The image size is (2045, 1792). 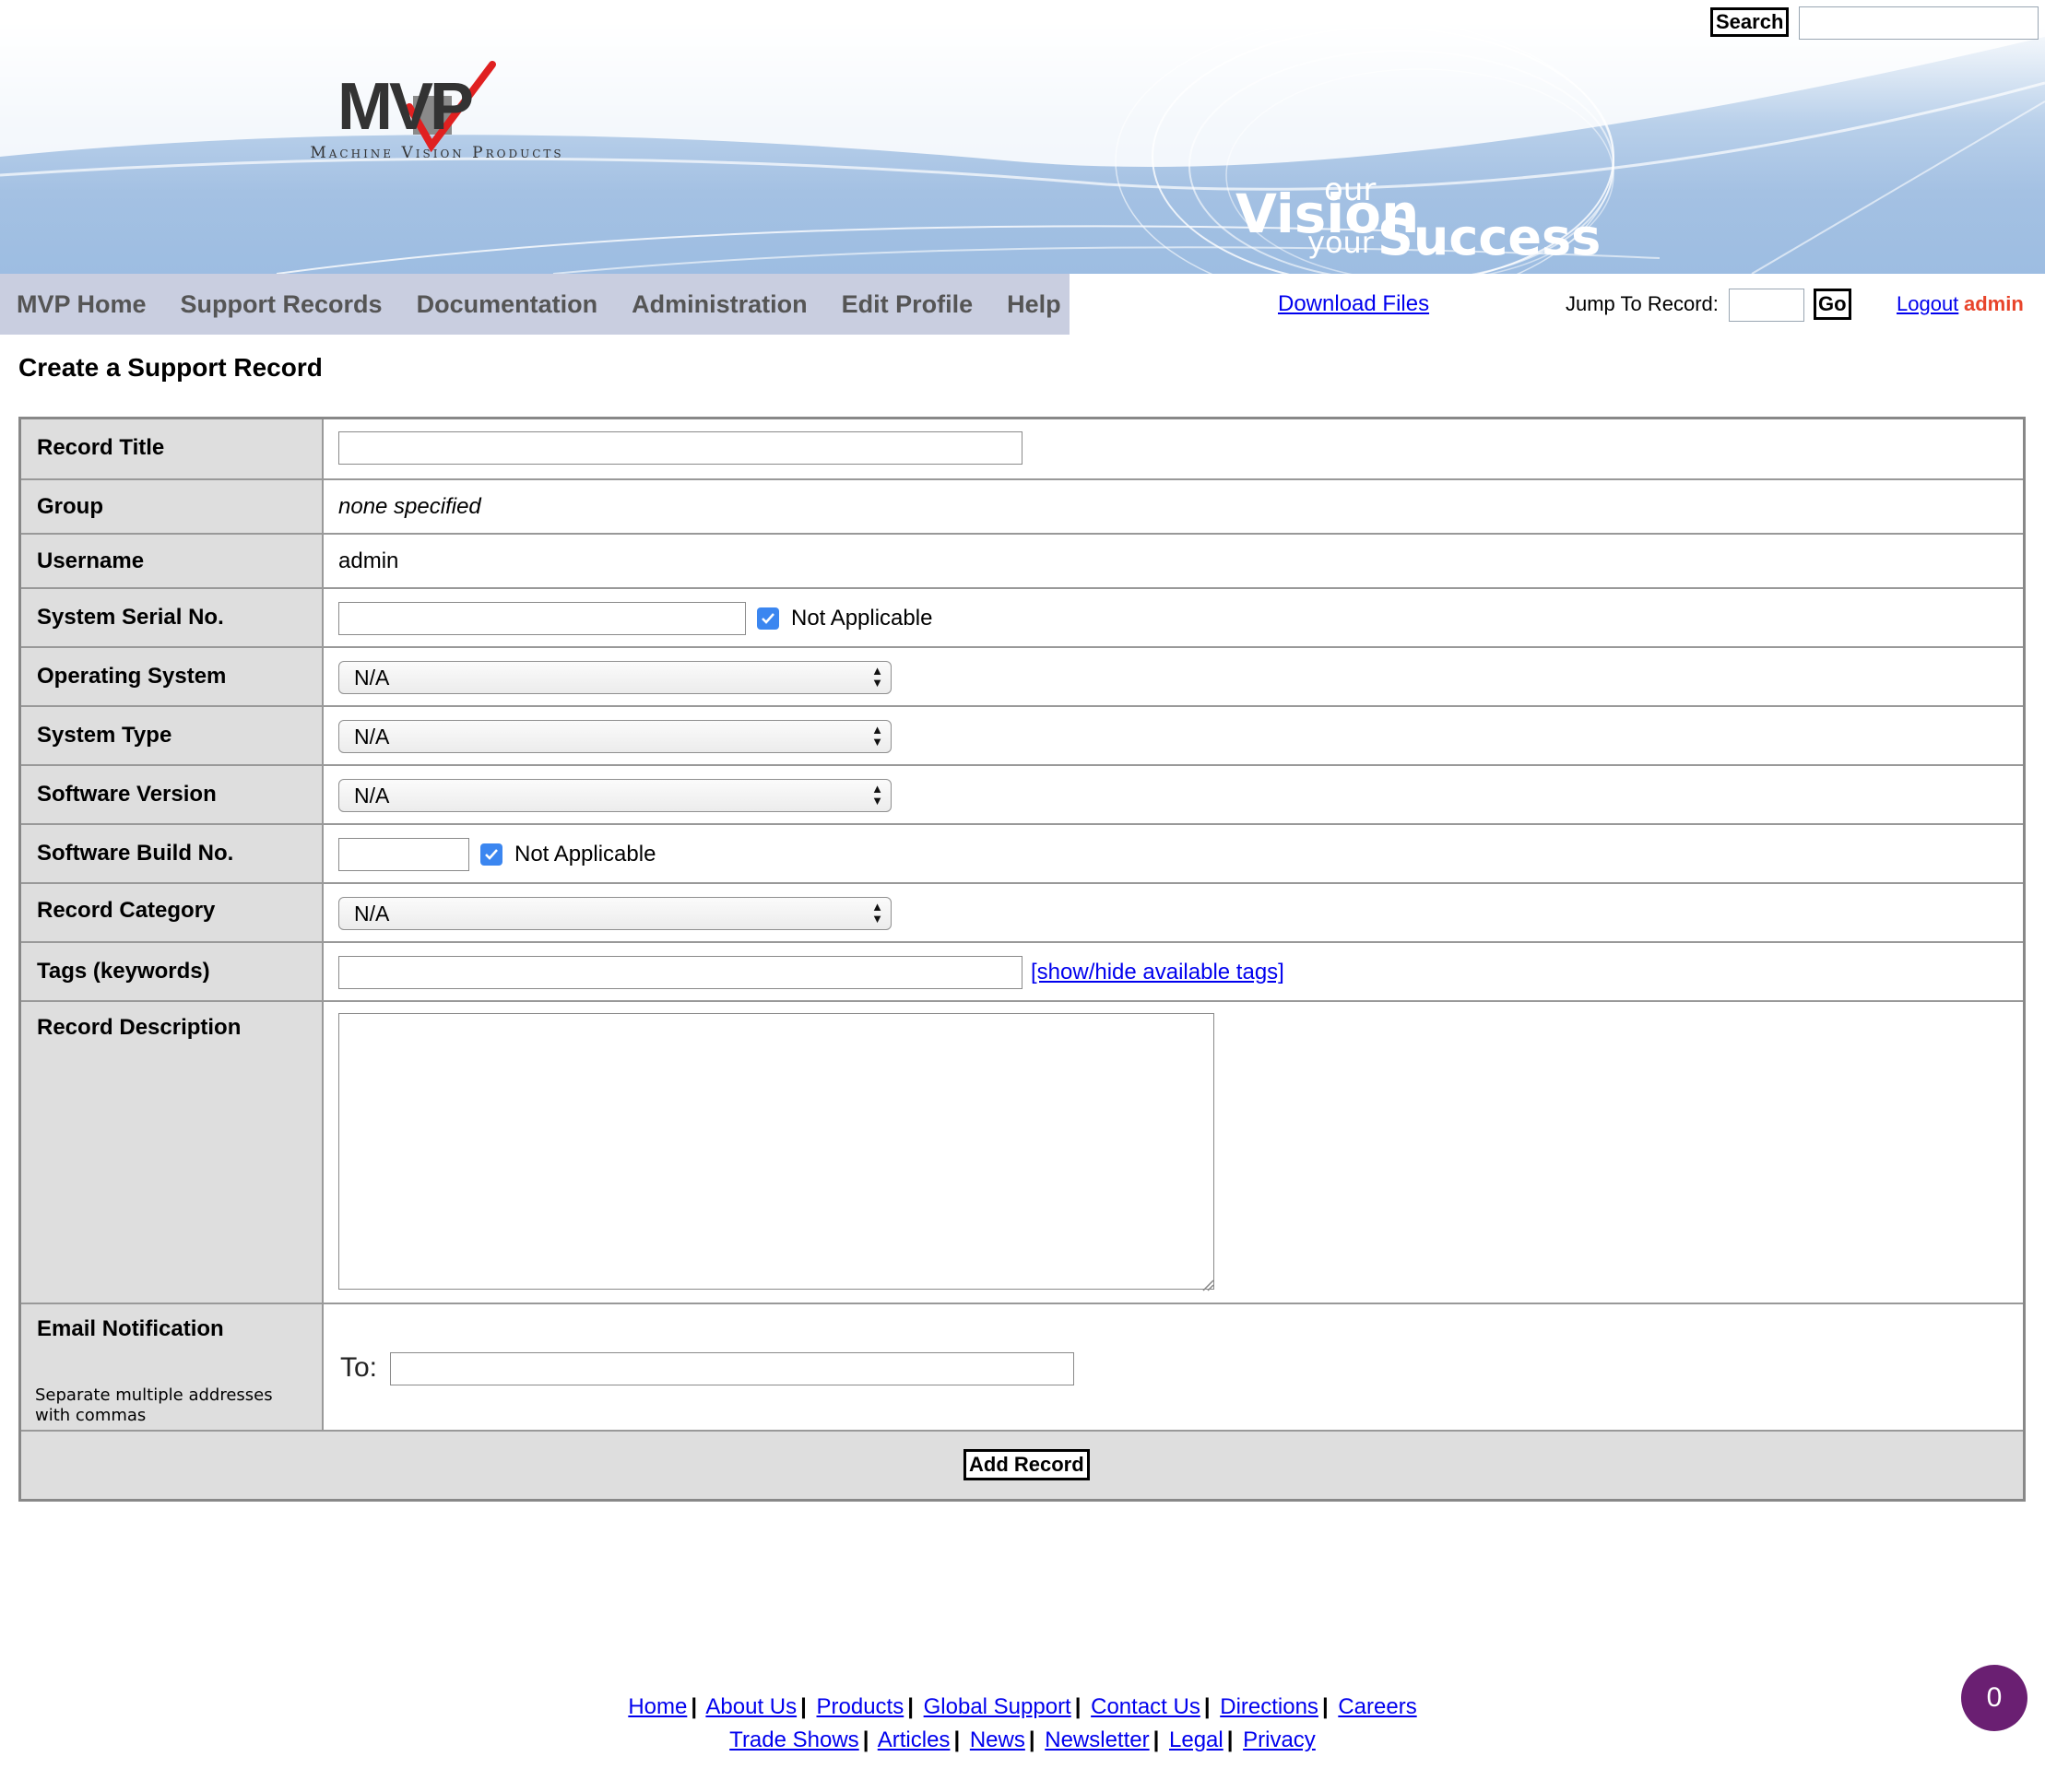 What do you see at coordinates (1145, 1706) in the screenshot?
I see `footer-link-contact-us: Contact Us` at bounding box center [1145, 1706].